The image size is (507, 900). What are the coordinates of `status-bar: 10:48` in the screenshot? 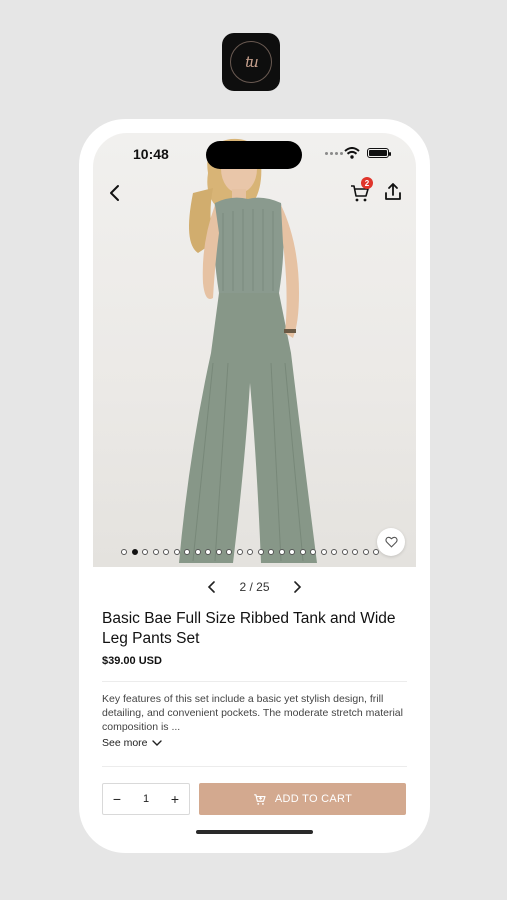 It's located at (254, 155).